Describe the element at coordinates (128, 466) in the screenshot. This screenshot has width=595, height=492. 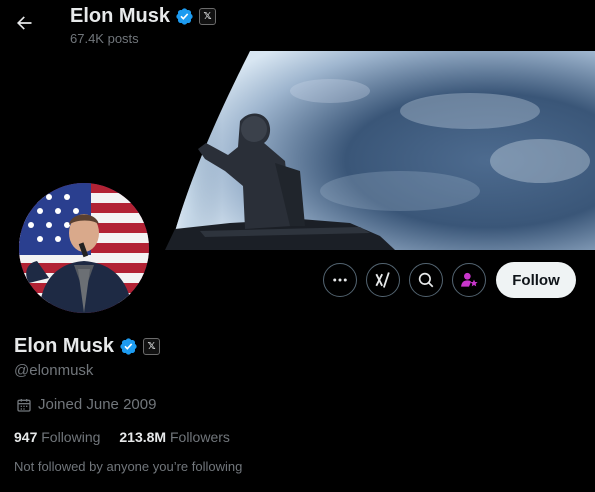
I see `mutual-followers-note: Not followed by anyone you’re following` at that location.